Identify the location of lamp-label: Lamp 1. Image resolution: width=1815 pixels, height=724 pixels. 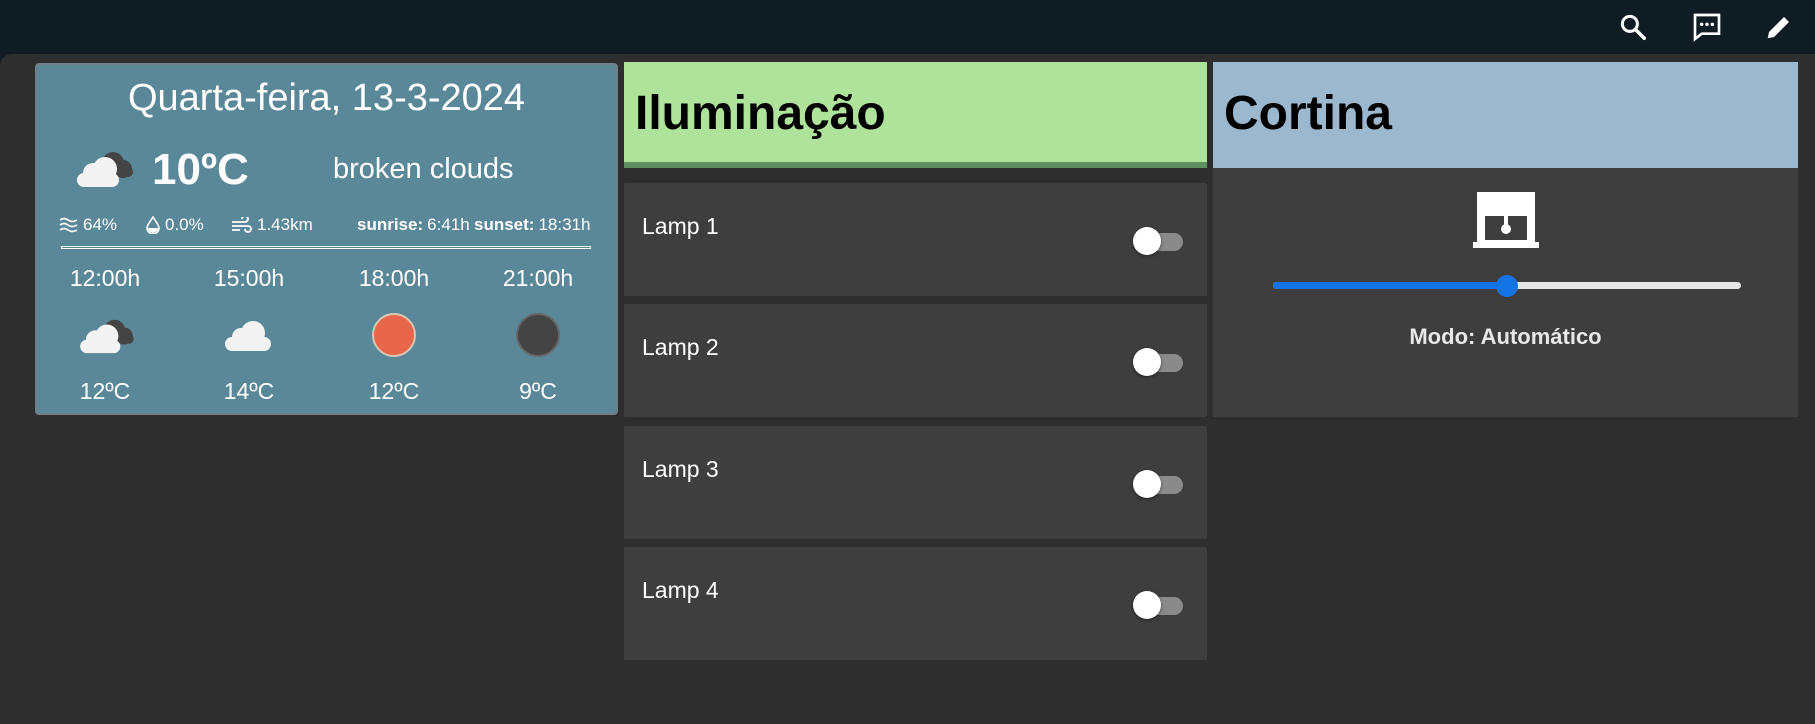
(680, 226).